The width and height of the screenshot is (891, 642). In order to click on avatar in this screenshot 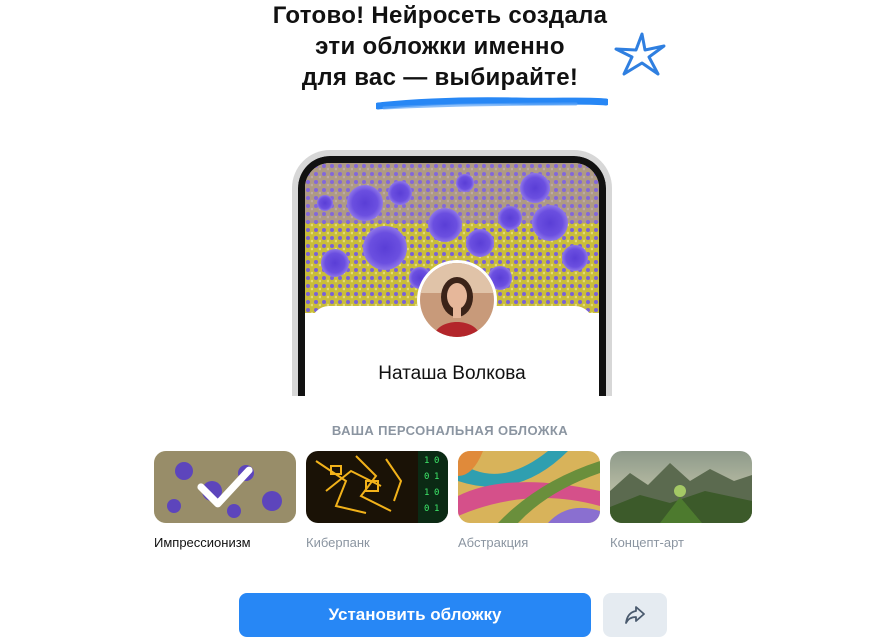, I will do `click(457, 300)`.